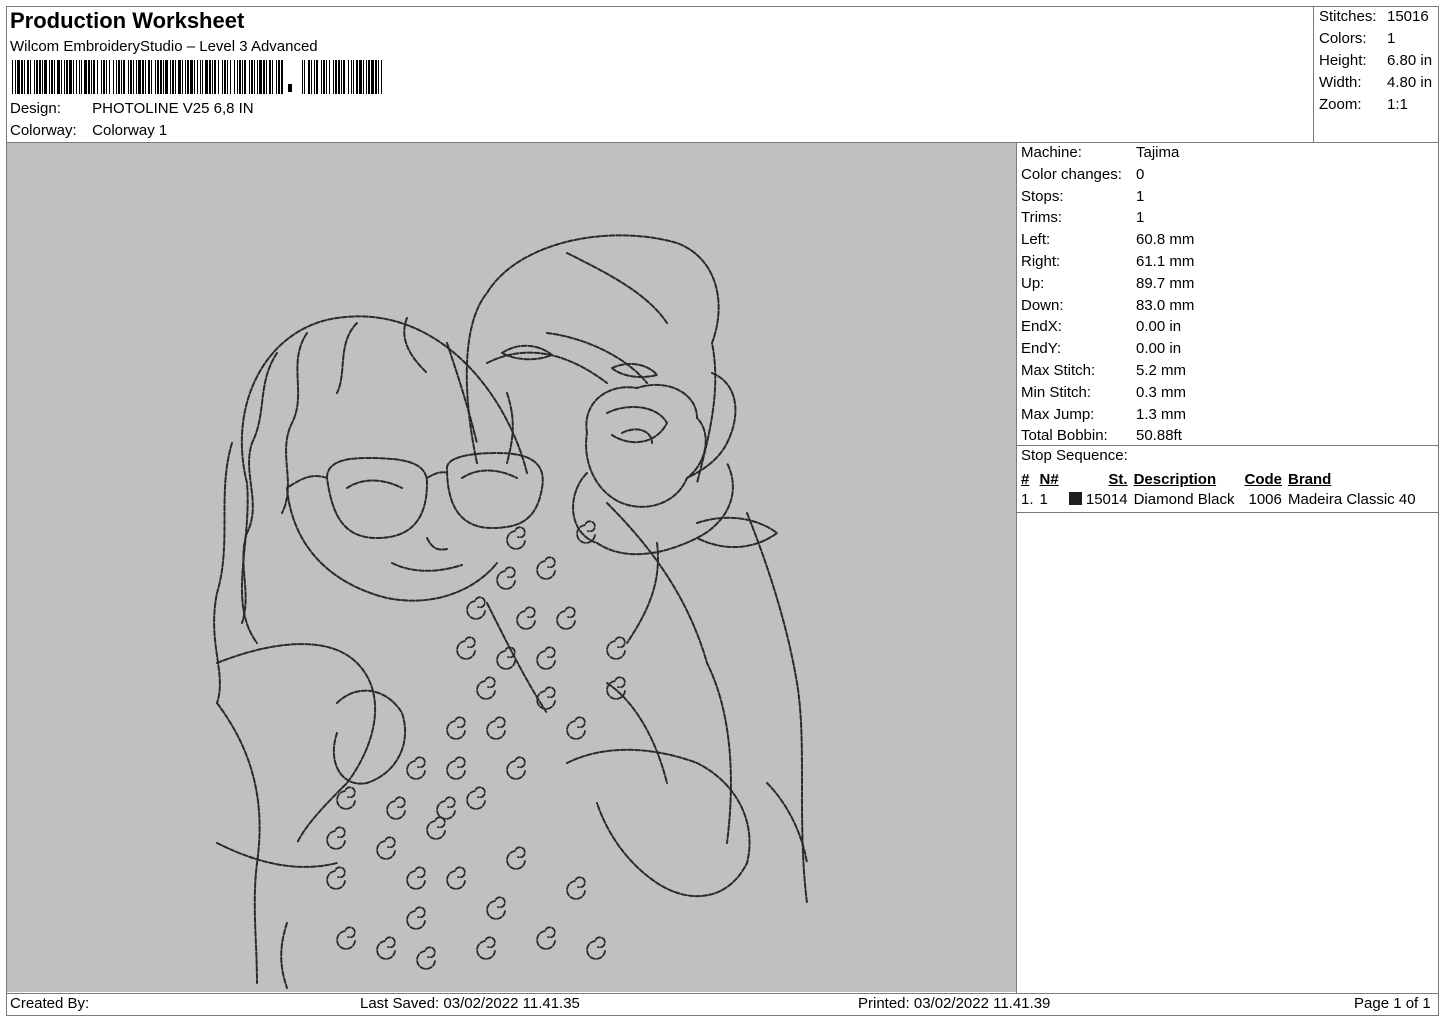 This screenshot has height=1021, width=1445. I want to click on woman-hair-outline, so click(384, 479).